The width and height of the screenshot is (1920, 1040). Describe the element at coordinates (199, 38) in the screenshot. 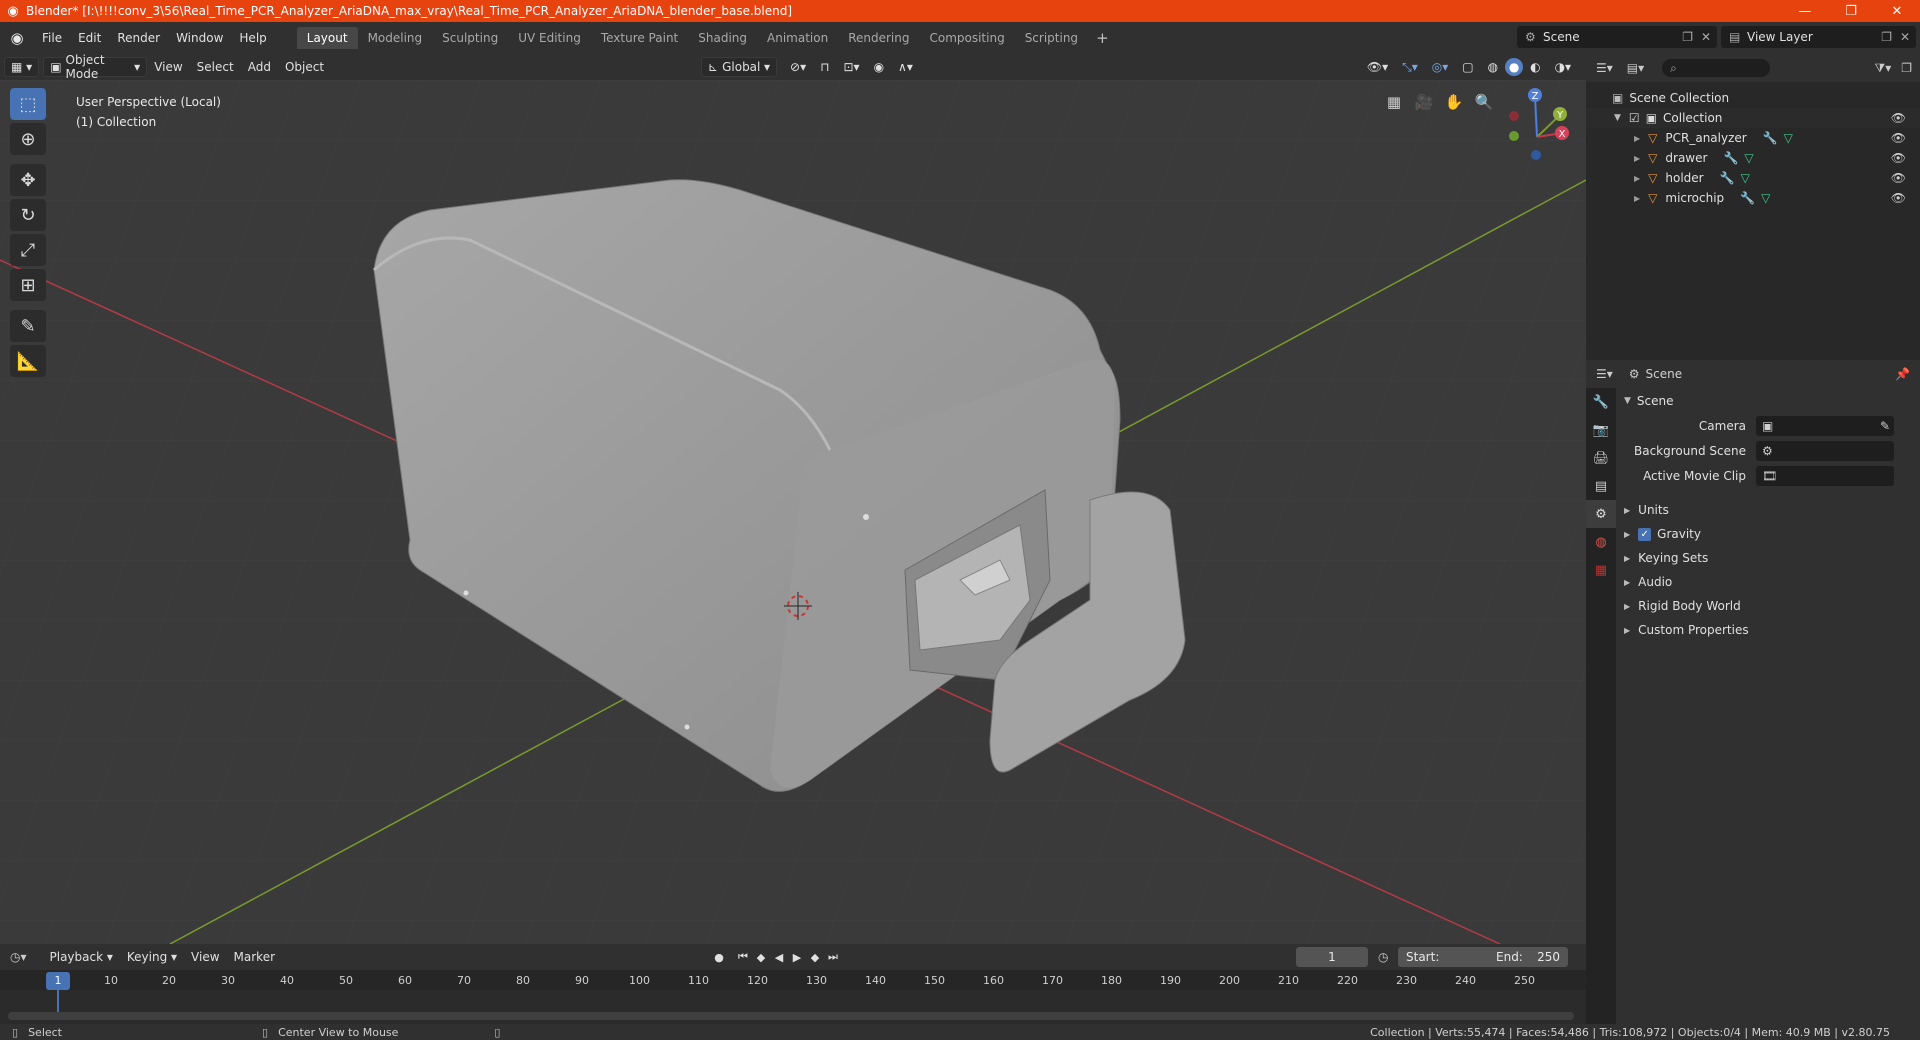

I see `menu-window: Window` at that location.